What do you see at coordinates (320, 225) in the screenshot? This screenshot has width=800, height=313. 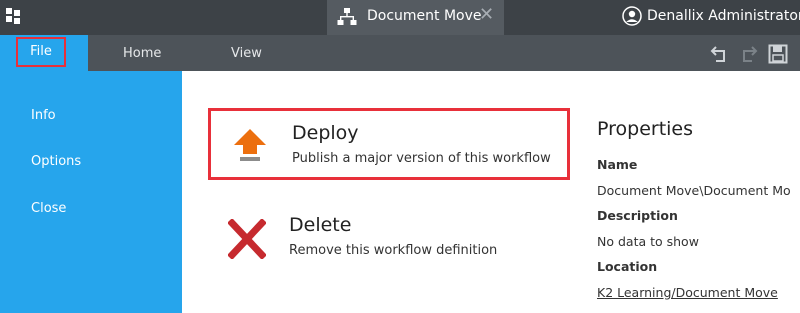 I see `delete-title: Delete` at bounding box center [320, 225].